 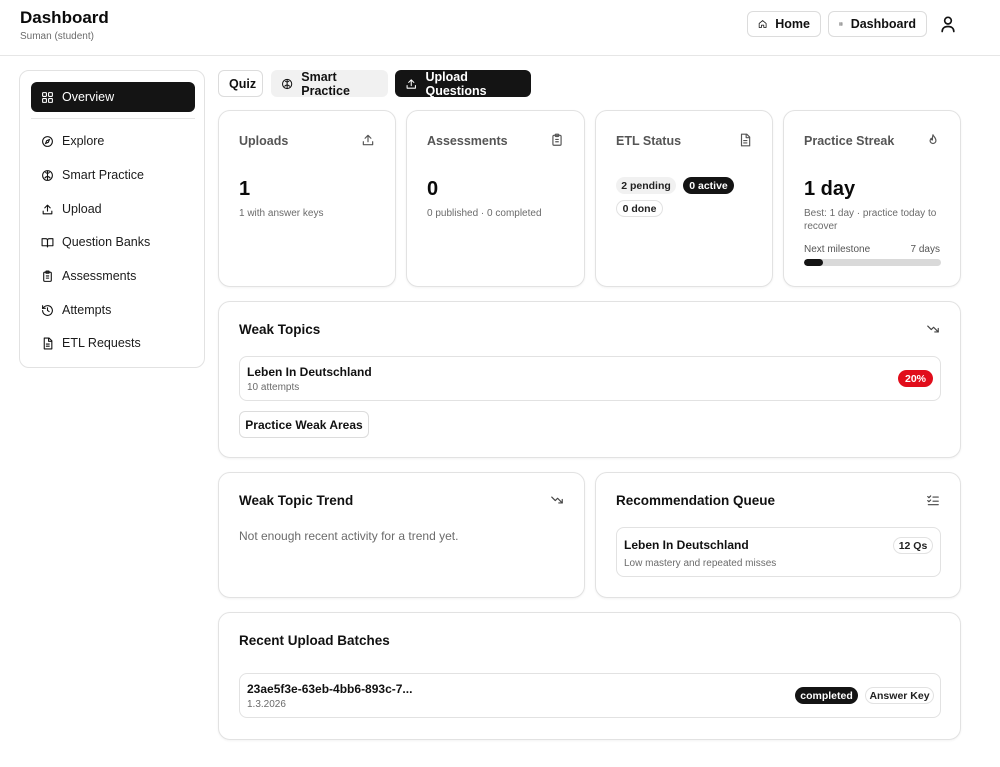 What do you see at coordinates (273, 387) in the screenshot?
I see `topic-attempts: 10 attempts` at bounding box center [273, 387].